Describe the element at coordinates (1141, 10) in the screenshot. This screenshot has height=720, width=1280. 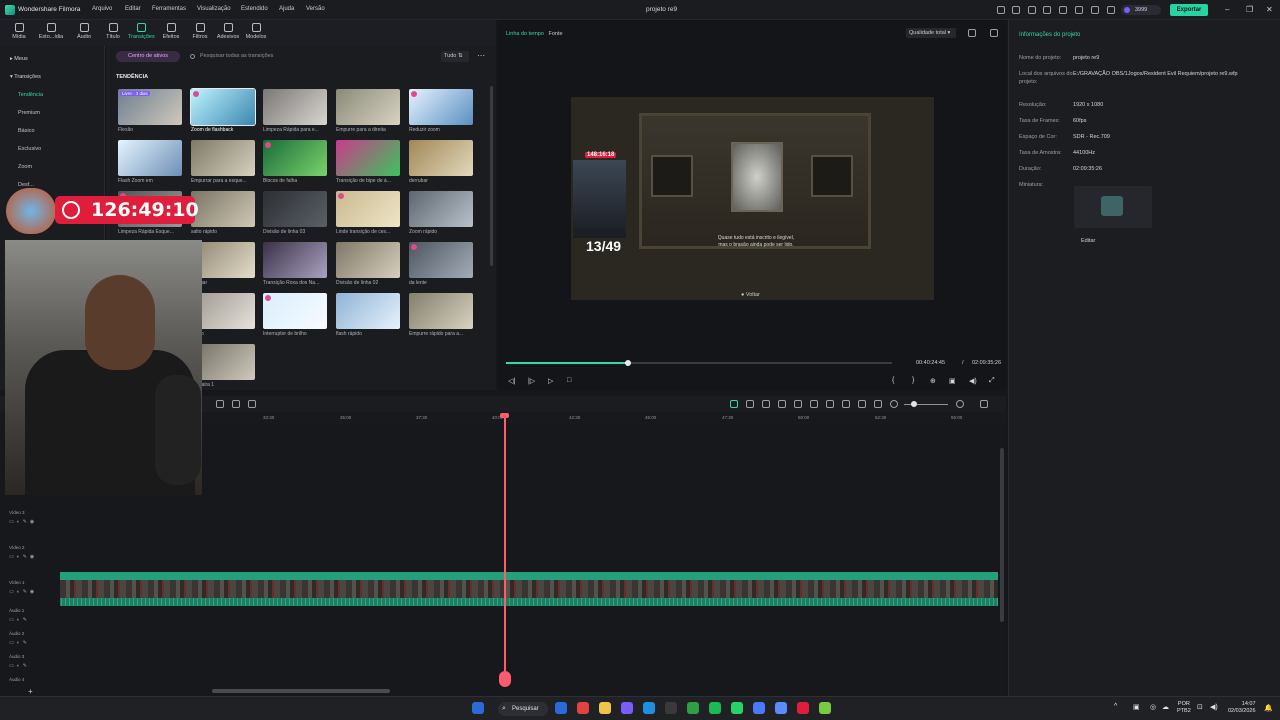
I see `credits-badge: 3999` at that location.